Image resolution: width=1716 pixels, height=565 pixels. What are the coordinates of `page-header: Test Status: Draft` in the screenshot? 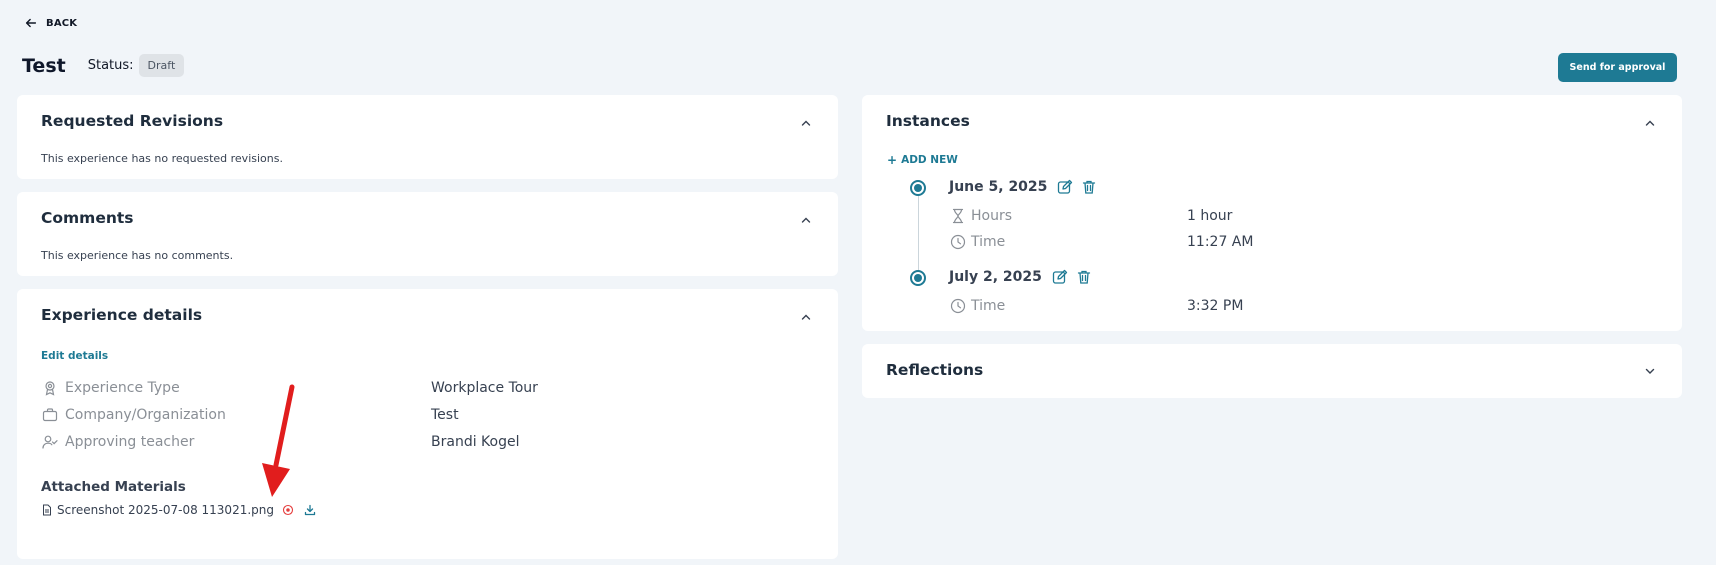 It's located at (103, 65).